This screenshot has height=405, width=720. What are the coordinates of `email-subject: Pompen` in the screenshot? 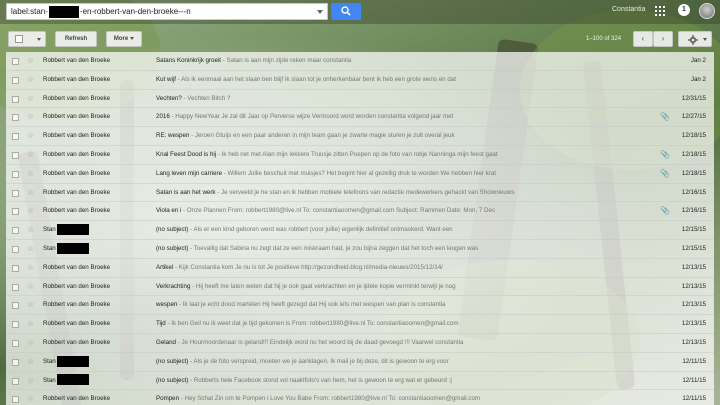 It's located at (168, 399).